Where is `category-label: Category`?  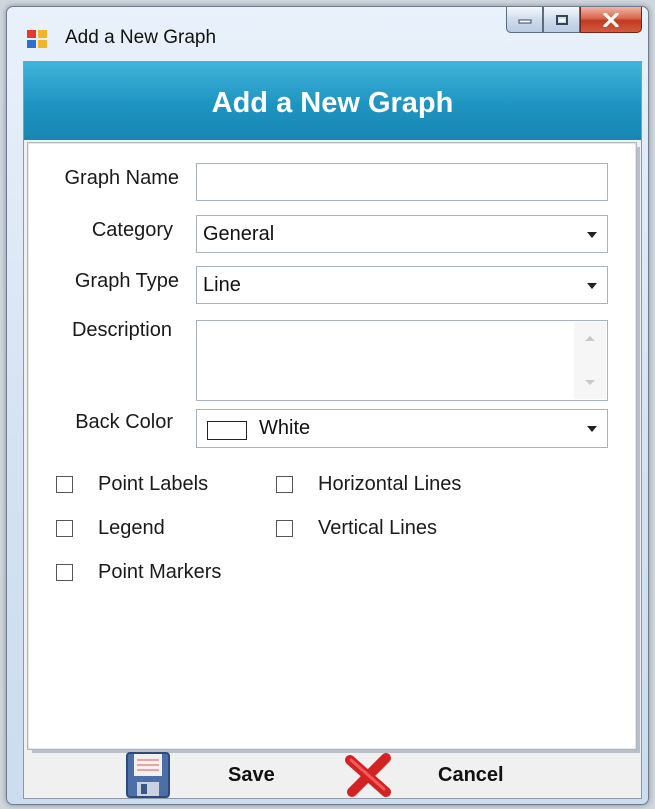
category-label: Category is located at coordinates (132, 230).